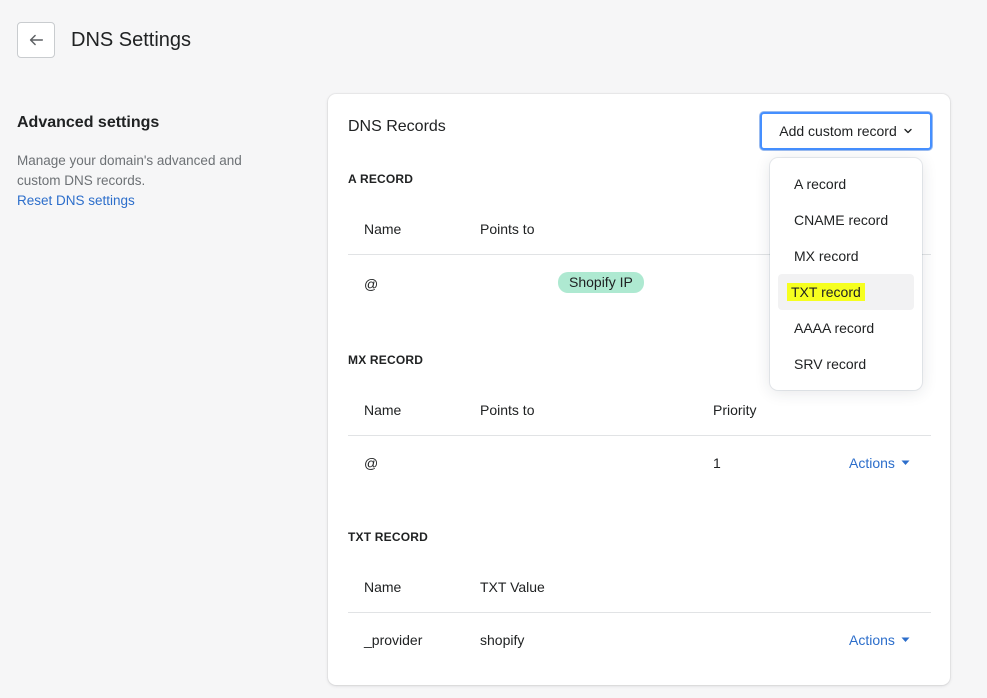  What do you see at coordinates (88, 122) in the screenshot?
I see `advanced-settings-heading: Advanced settings` at bounding box center [88, 122].